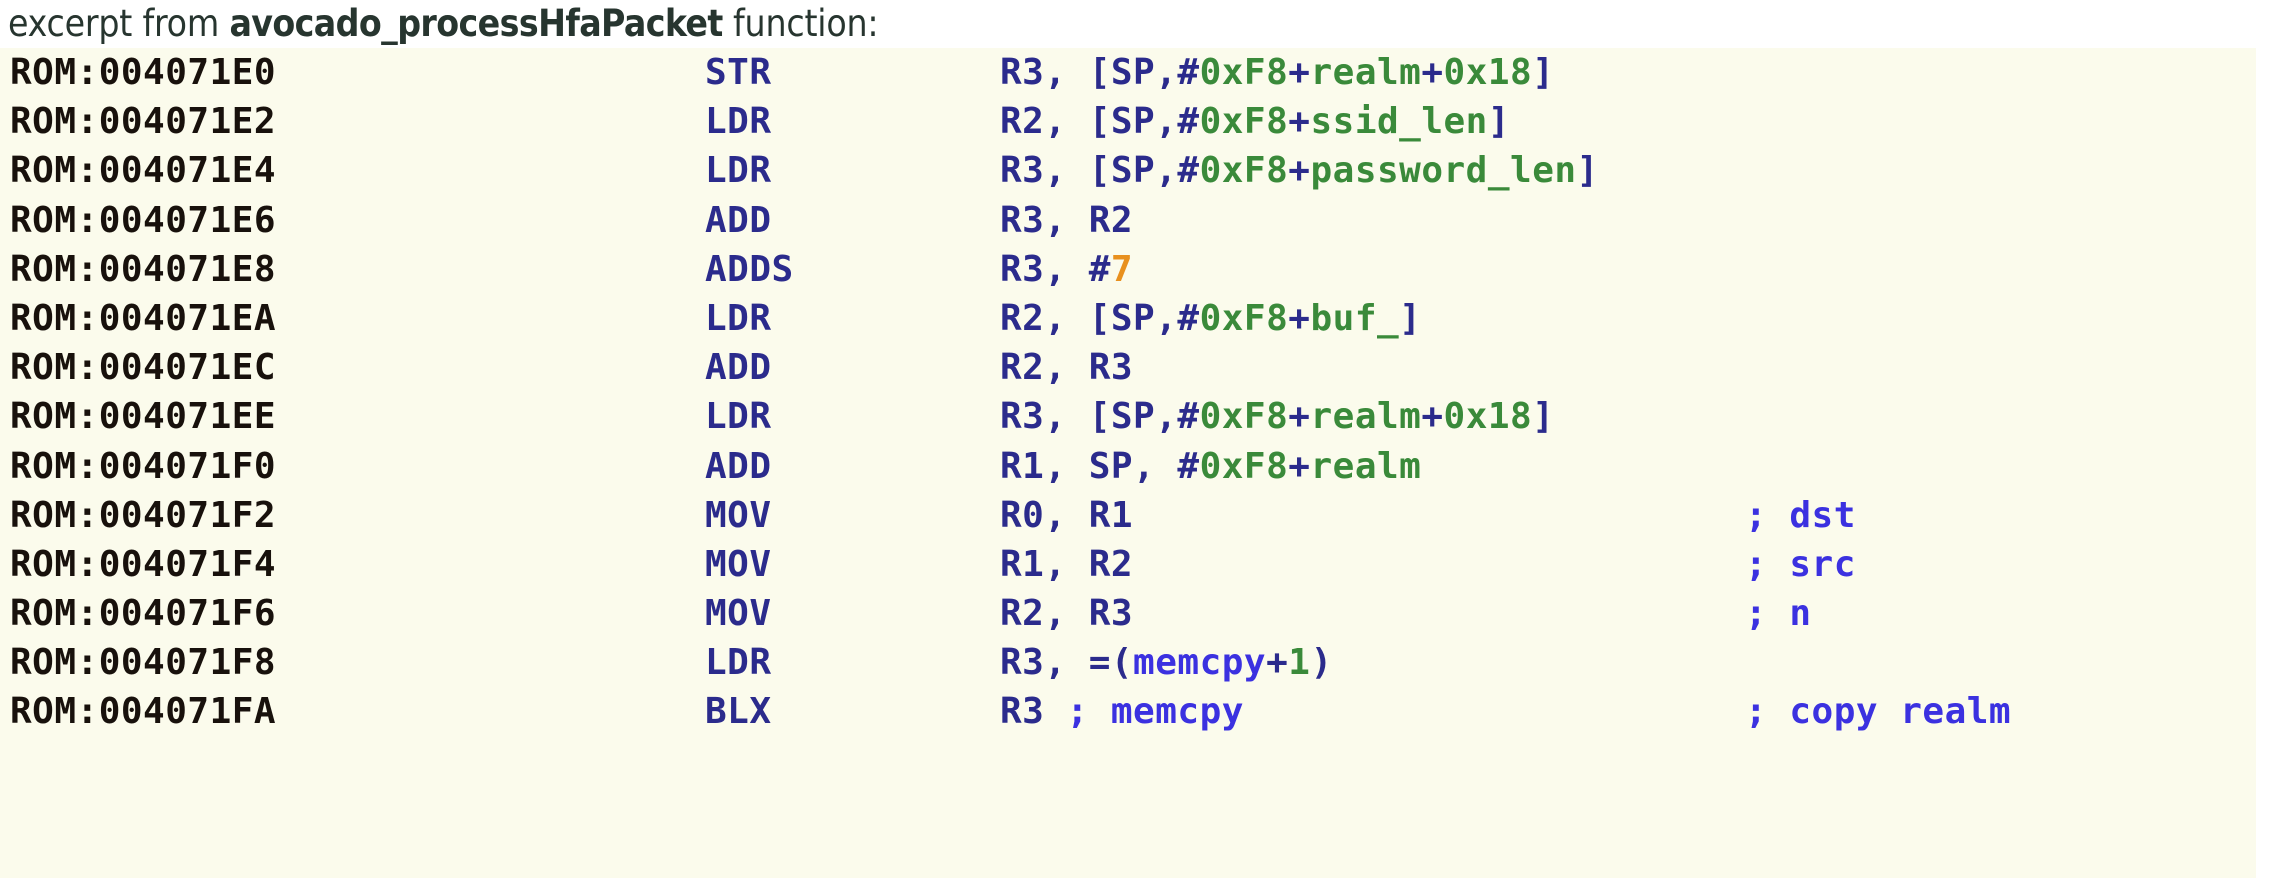 The height and width of the screenshot is (880, 2278). I want to click on disassembly-row: ROM:004071EA LDR R2, [SP,#0xF8+buf_], so click(1128, 318).